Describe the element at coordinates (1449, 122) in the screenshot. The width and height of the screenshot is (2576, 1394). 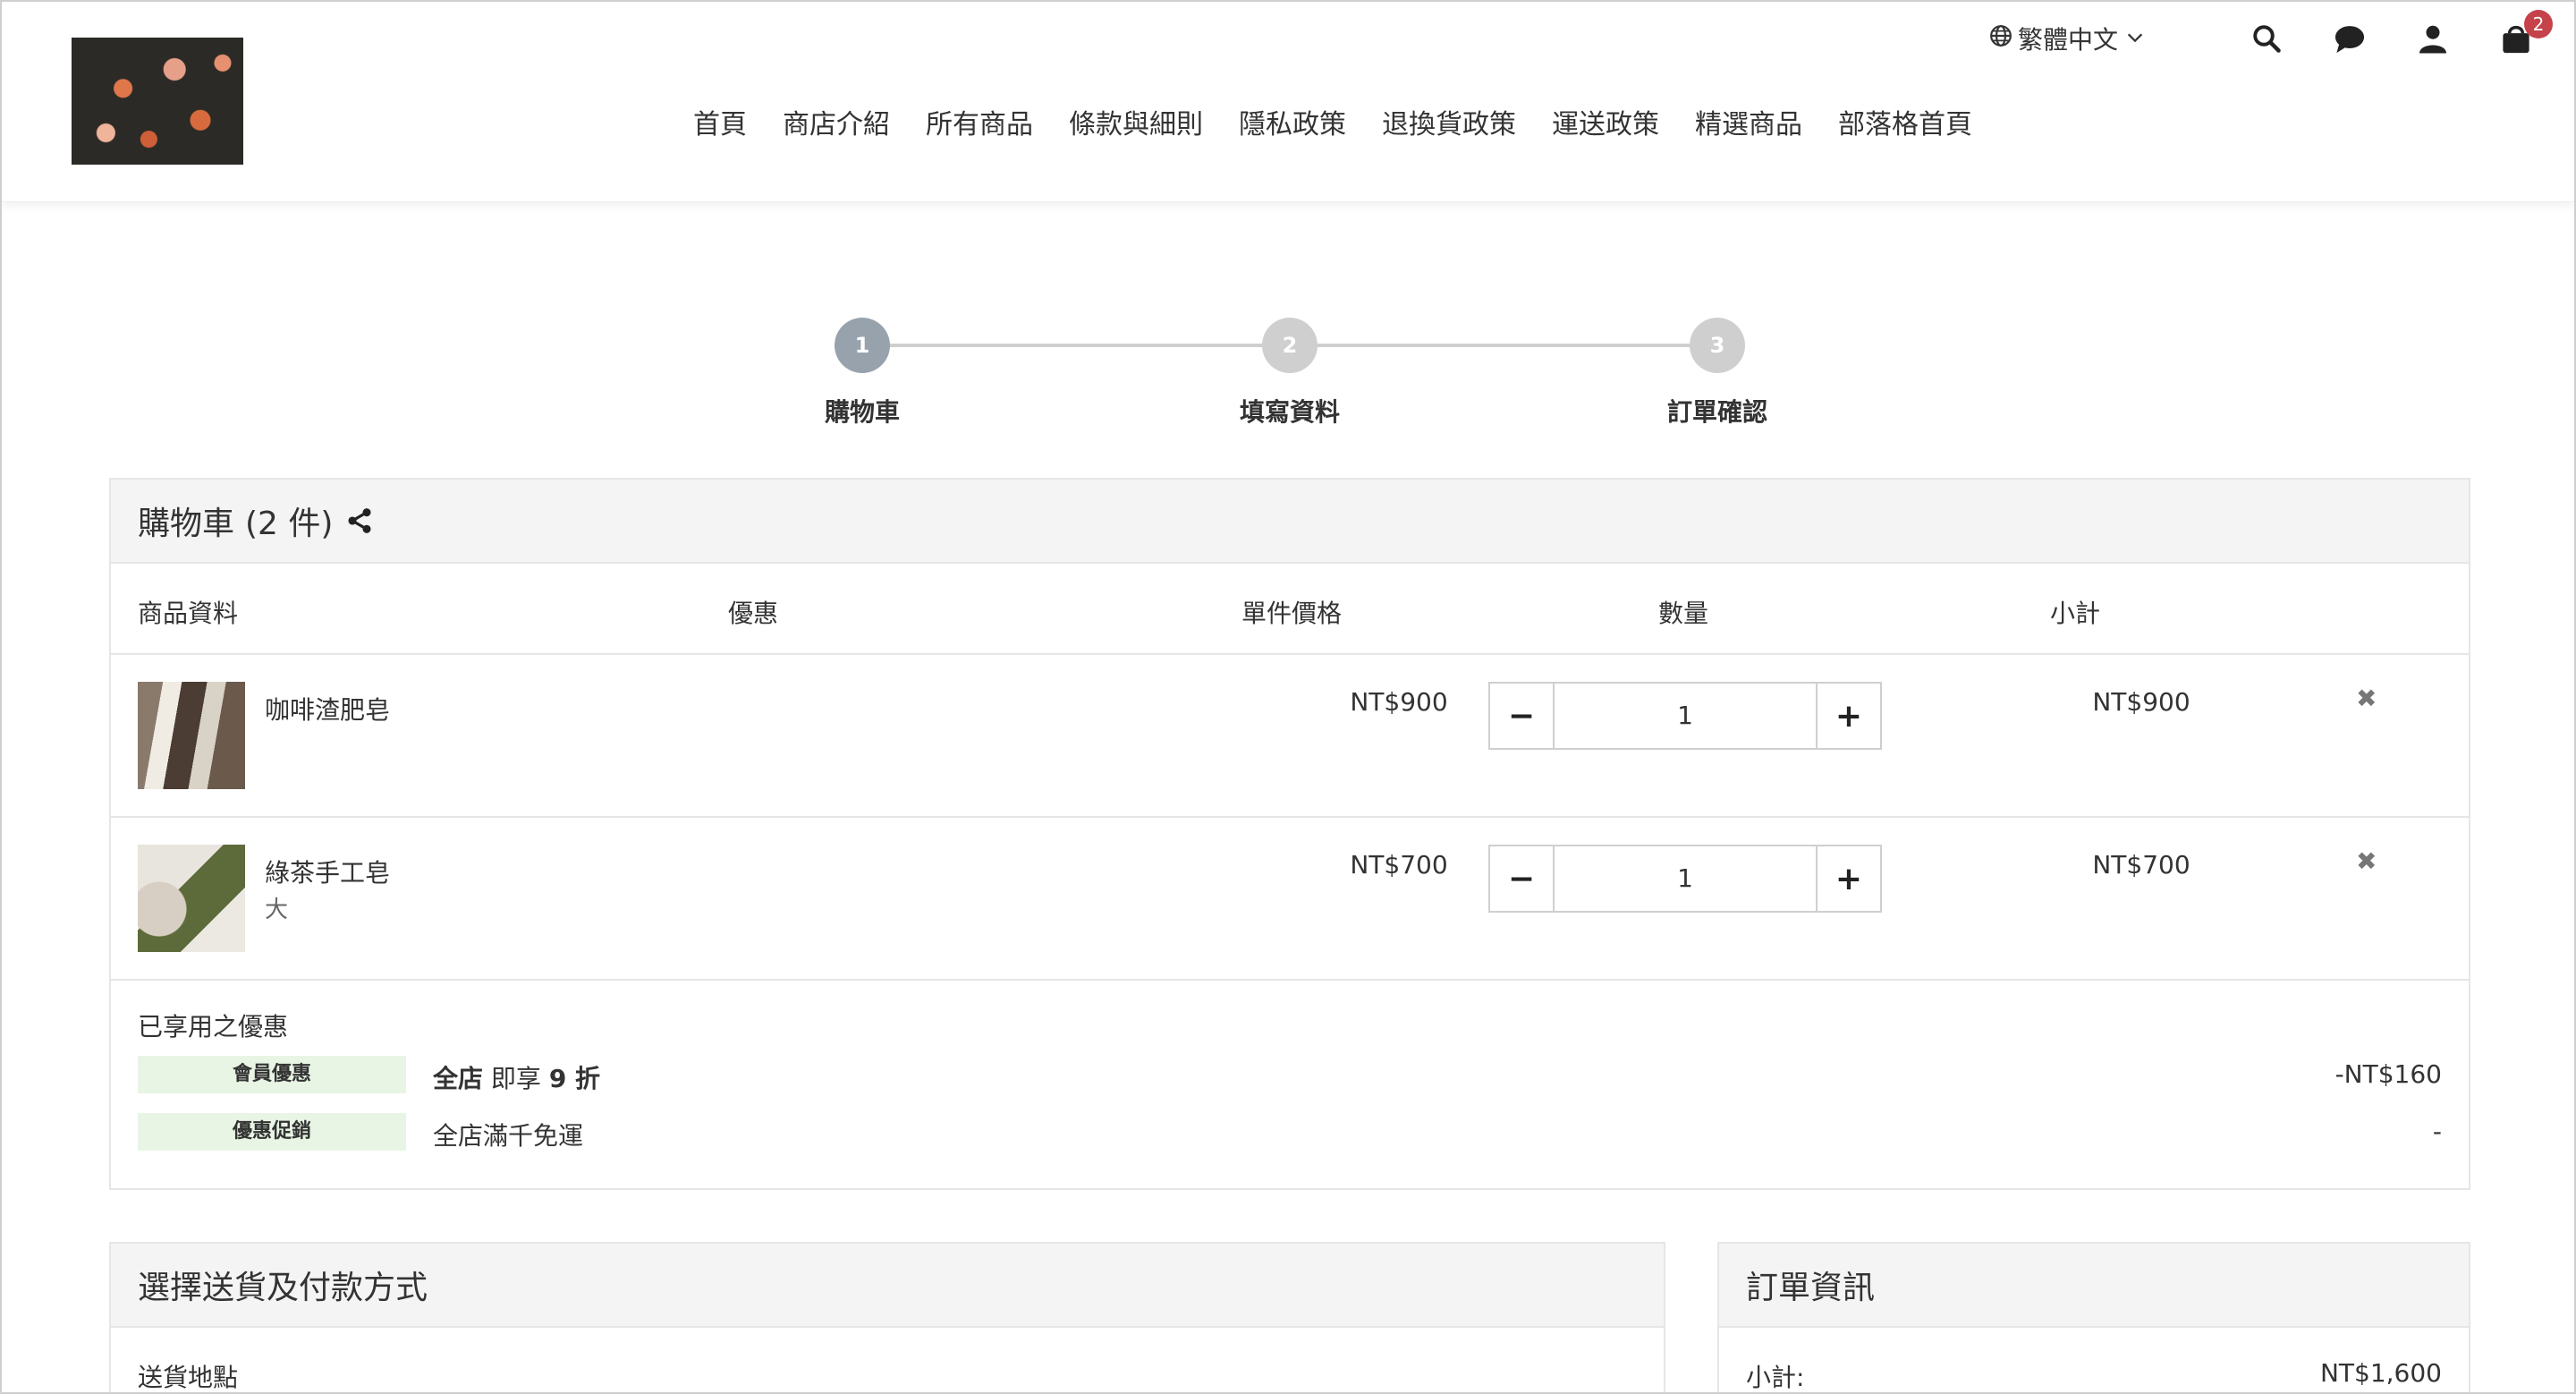
I see `nav-item-returns: 退換貨政策` at that location.